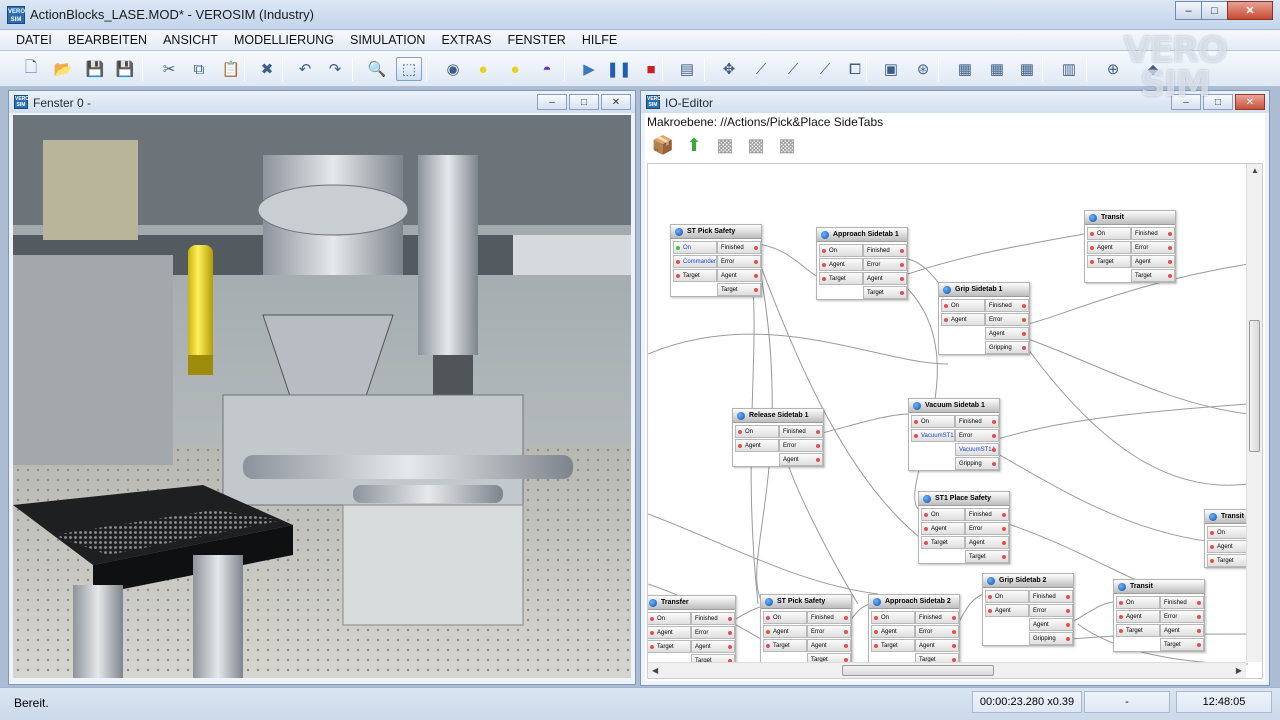  Describe the element at coordinates (483, 69) in the screenshot. I see `render-mode-2-icon: ●` at that location.